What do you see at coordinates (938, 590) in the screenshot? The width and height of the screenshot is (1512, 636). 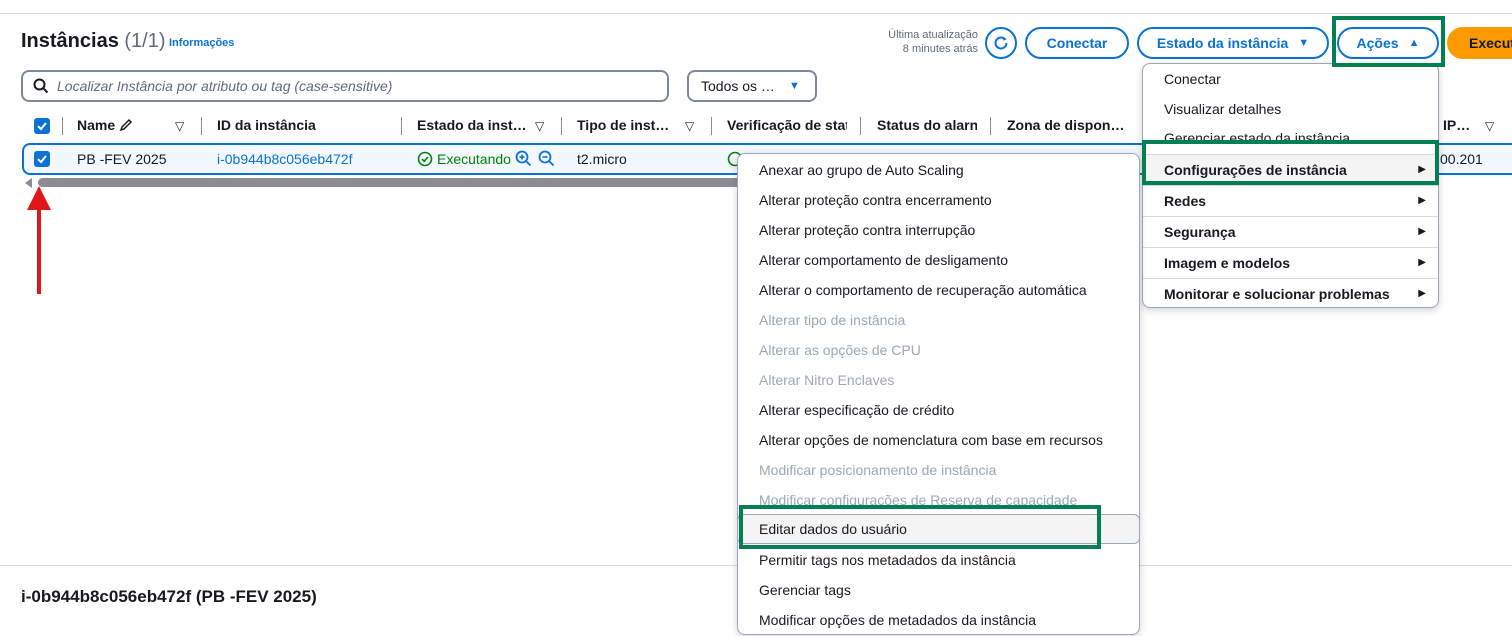 I see `submenu-item-manage-tags: Gerenciar tags` at bounding box center [938, 590].